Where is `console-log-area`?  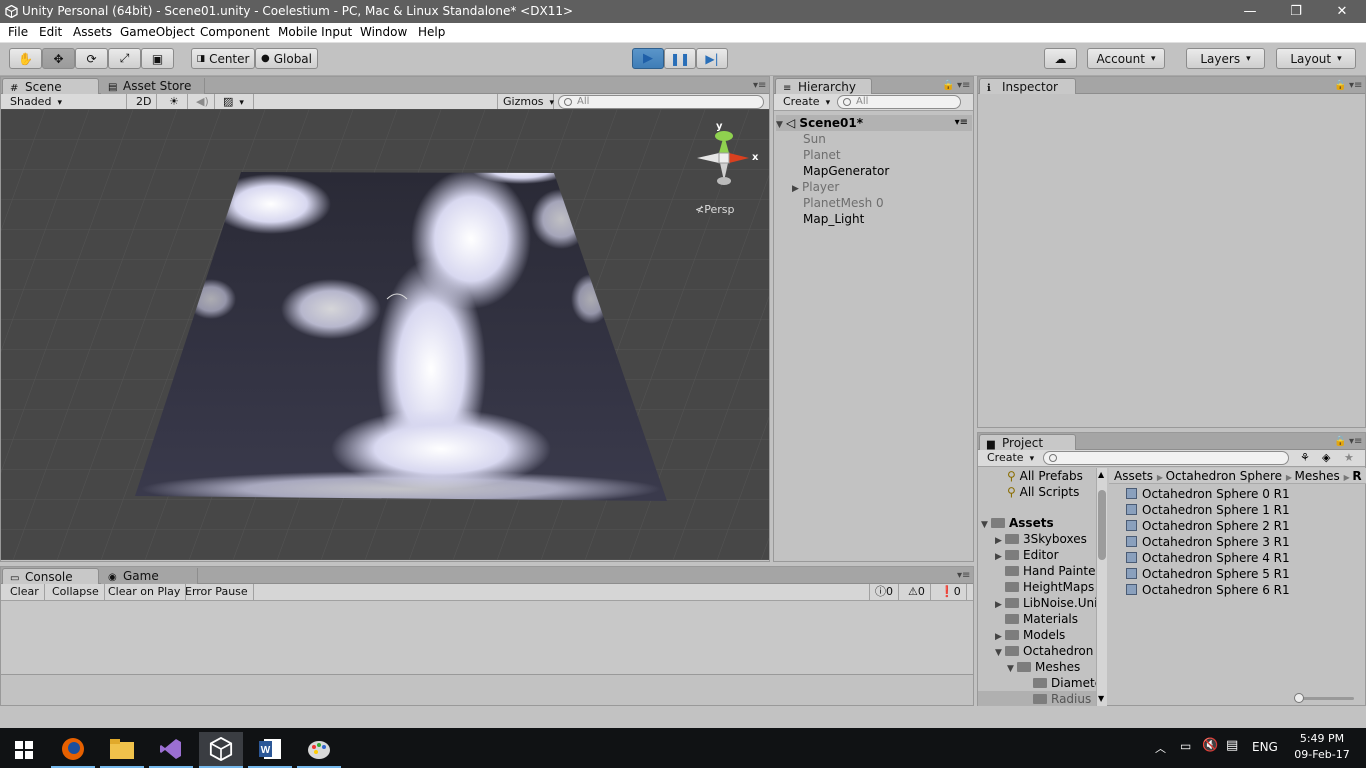
console-log-area is located at coordinates (487, 638).